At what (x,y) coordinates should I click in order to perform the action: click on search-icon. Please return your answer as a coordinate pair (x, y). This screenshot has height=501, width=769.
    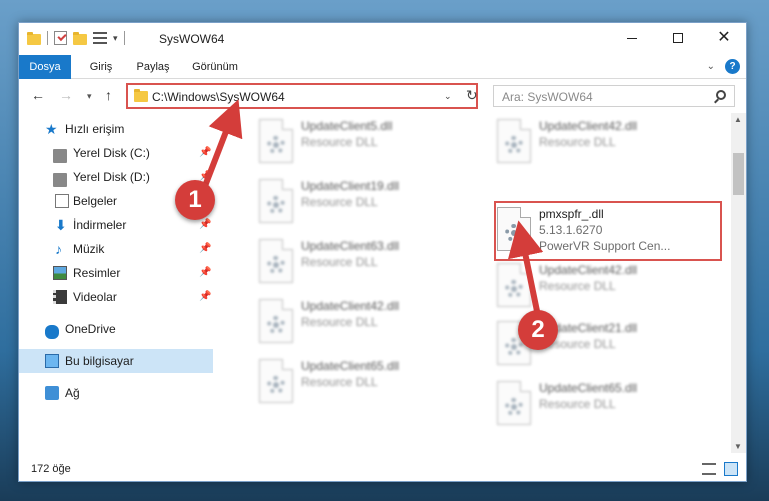
    Looking at the image, I should click on (721, 95).